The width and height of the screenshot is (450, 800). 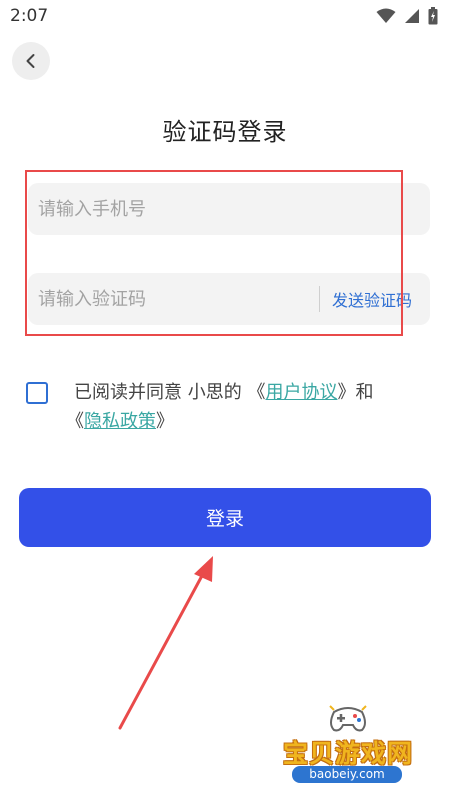 I want to click on agreement-line-2: 《隐私政策》, so click(x=120, y=421).